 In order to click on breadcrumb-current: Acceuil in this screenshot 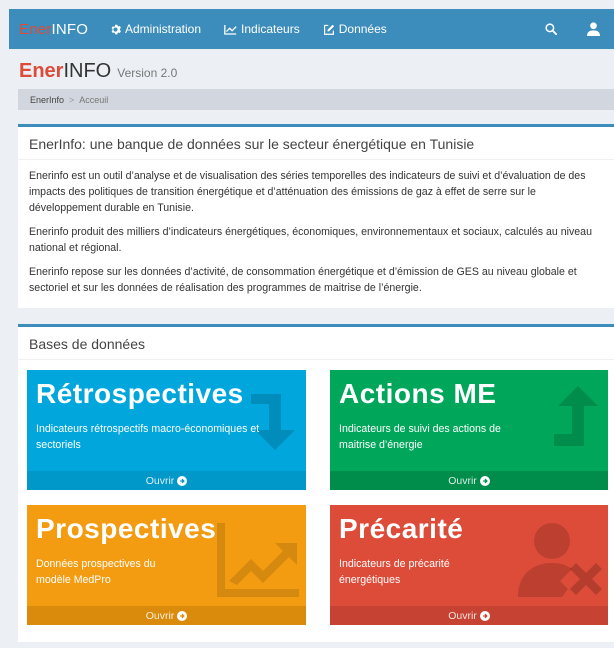, I will do `click(94, 100)`.